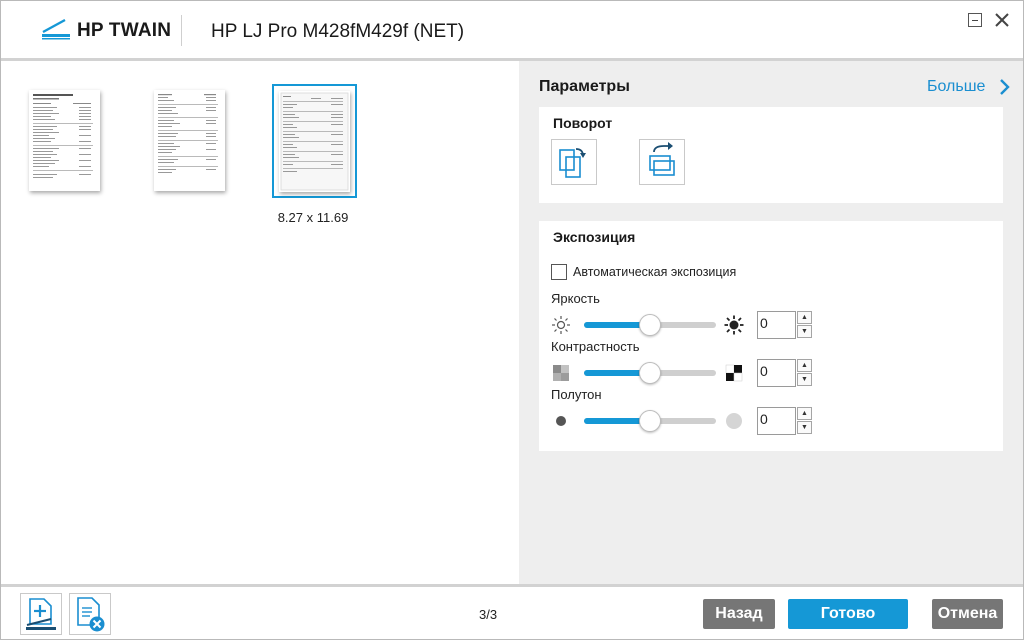 Image resolution: width=1024 pixels, height=640 pixels. I want to click on delete-page-icon, so click(91, 614).